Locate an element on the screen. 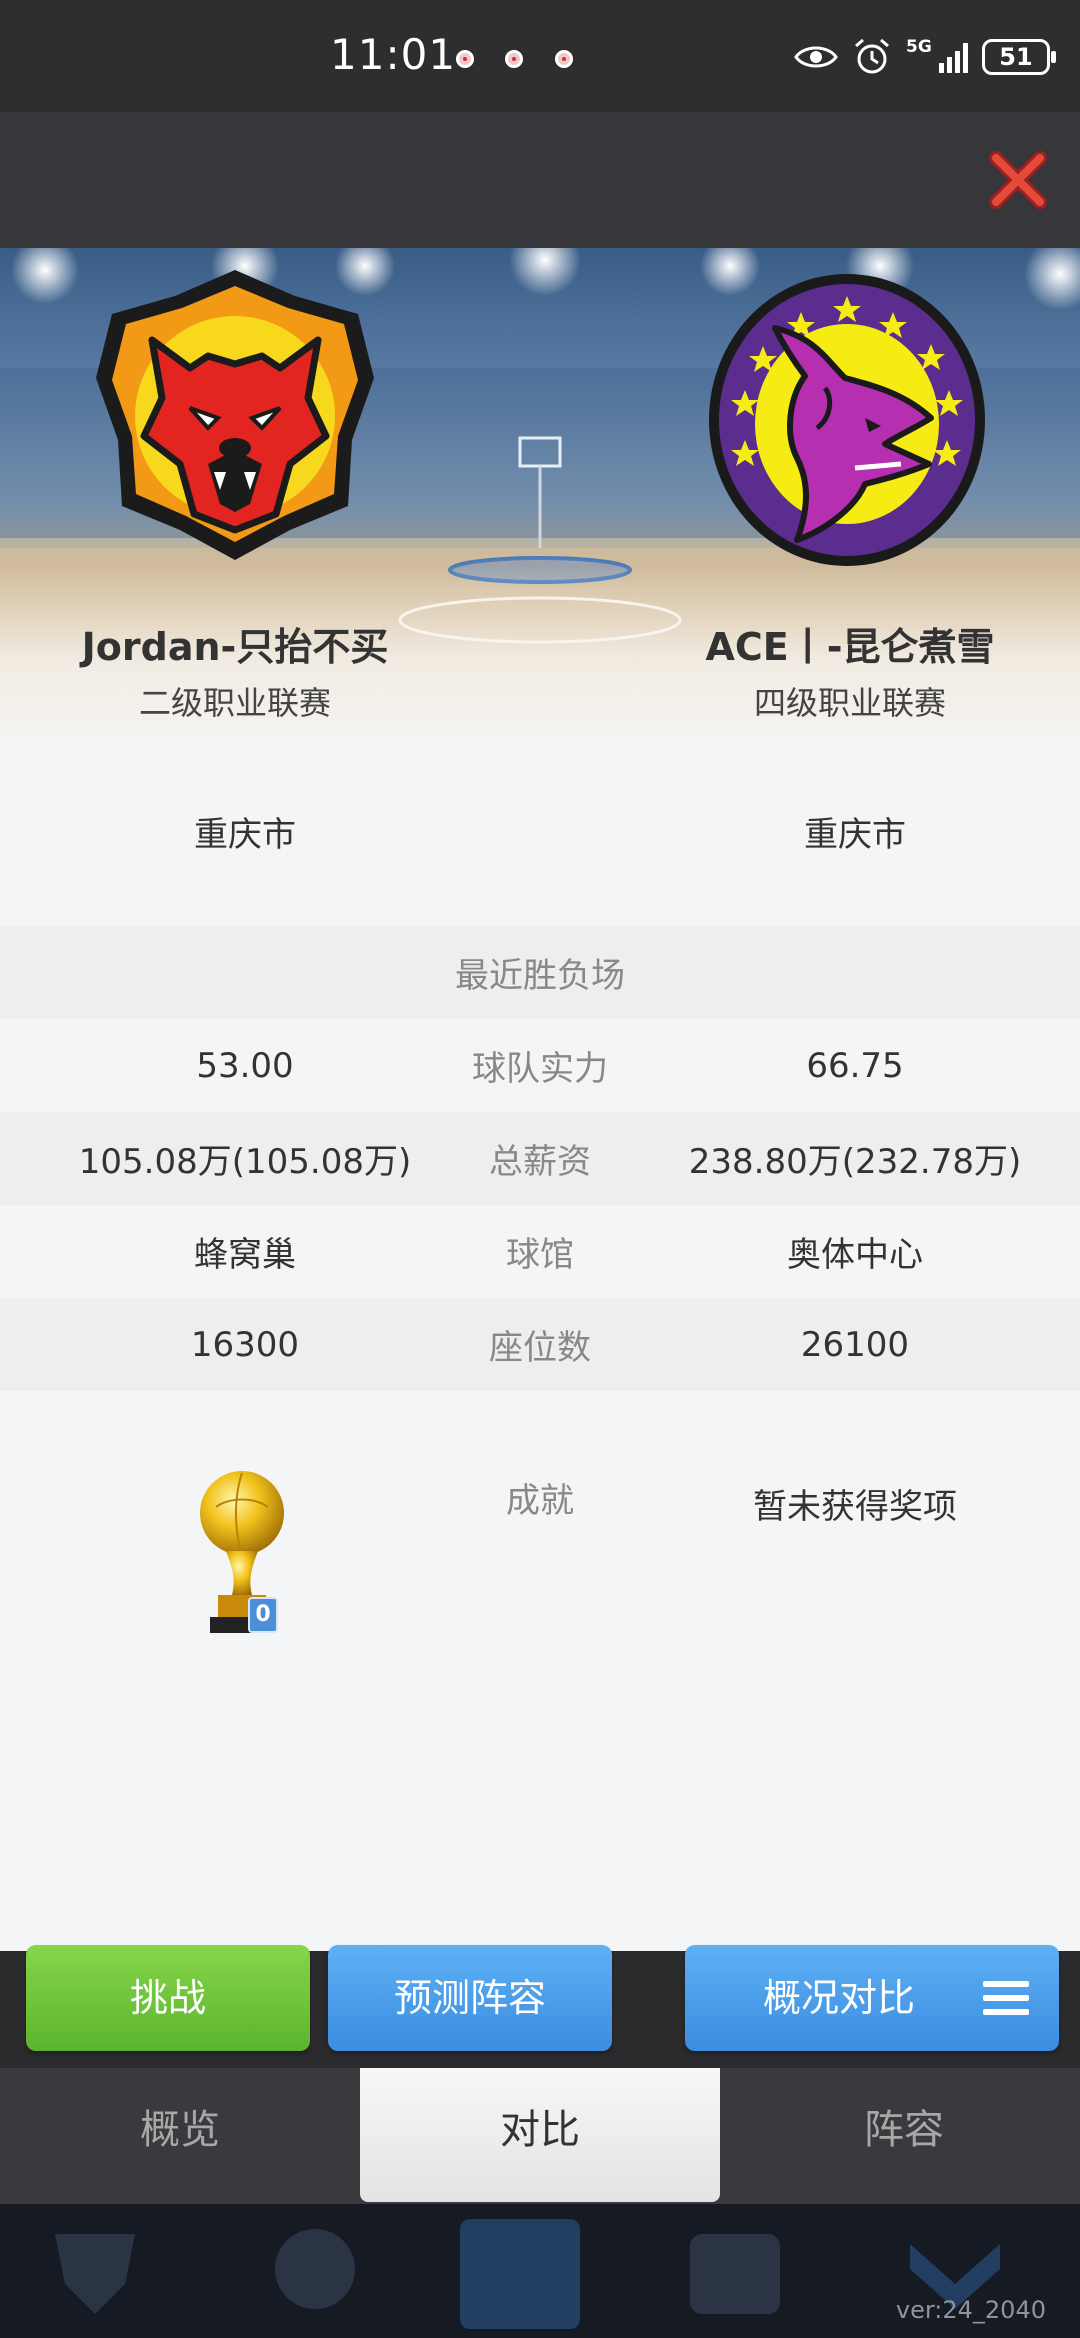 This screenshot has height=2338, width=1080. eye-icon is located at coordinates (816, 57).